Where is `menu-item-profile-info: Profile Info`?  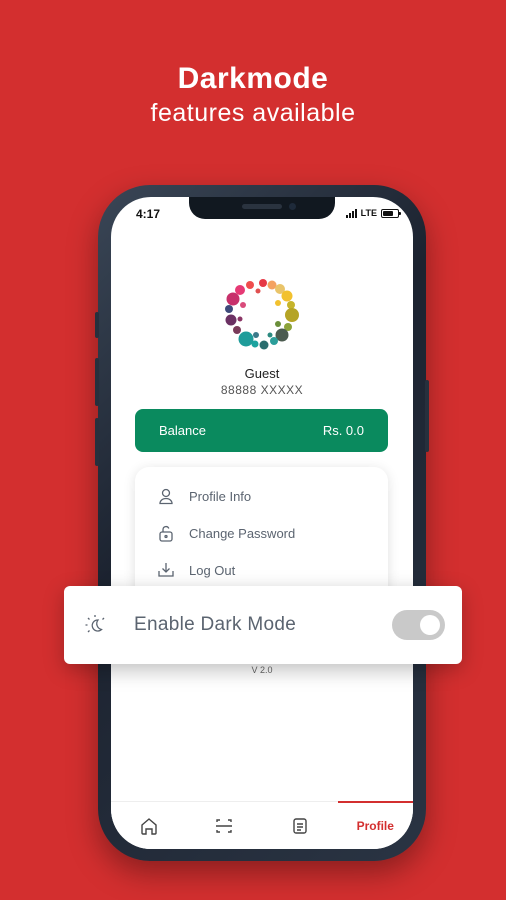 menu-item-profile-info: Profile Info is located at coordinates (204, 496).